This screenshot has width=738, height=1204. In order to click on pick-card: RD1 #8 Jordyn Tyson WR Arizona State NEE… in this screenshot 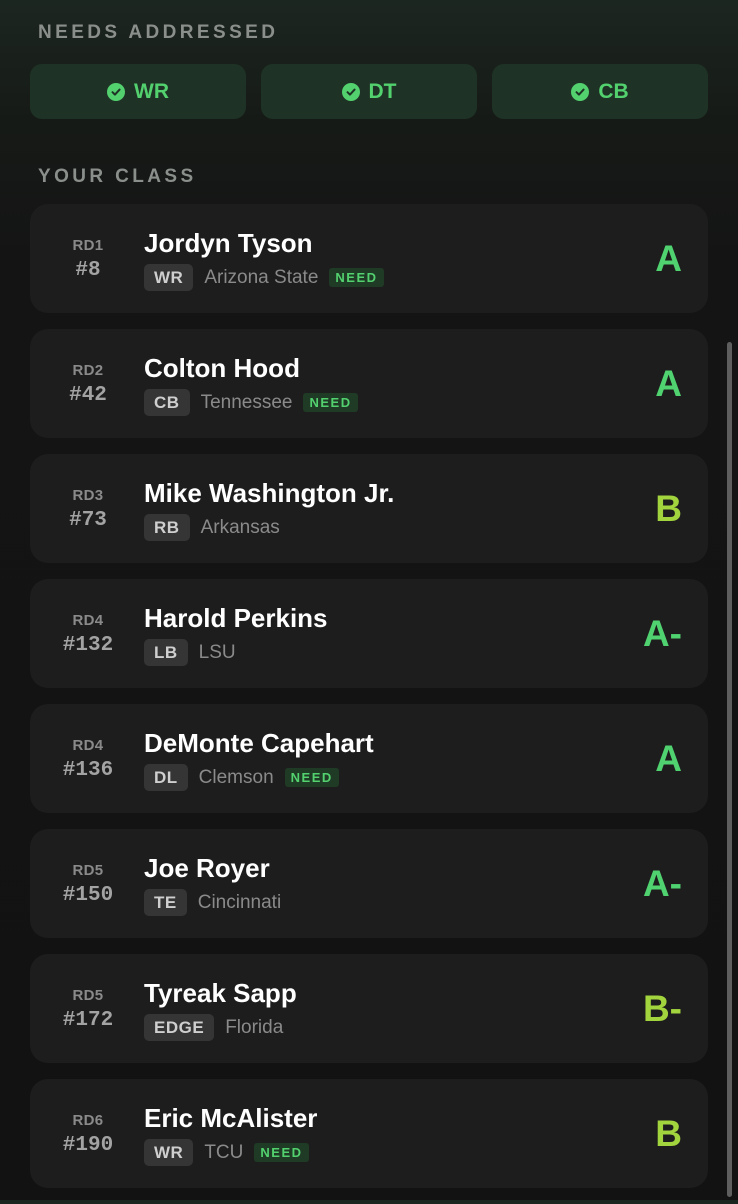, I will do `click(369, 258)`.